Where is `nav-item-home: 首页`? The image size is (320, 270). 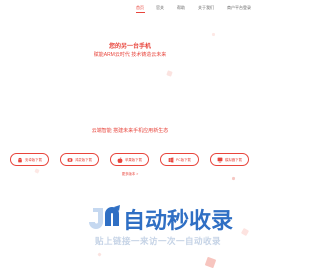 nav-item-home: 首页 is located at coordinates (140, 8).